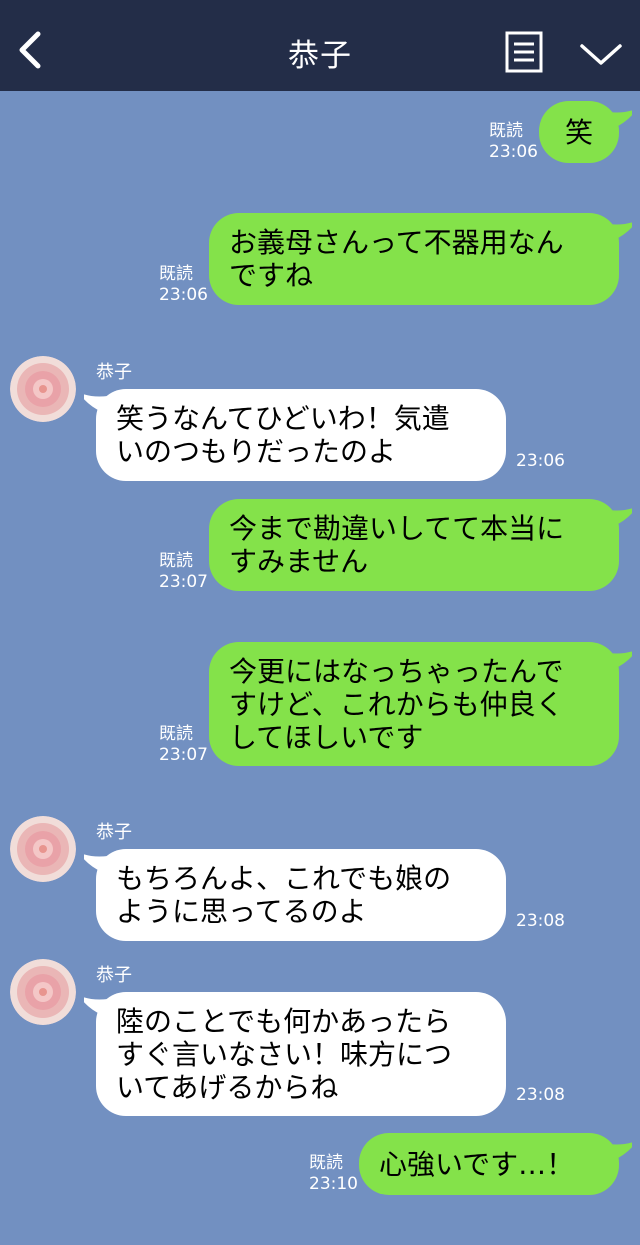 The width and height of the screenshot is (640, 1245). Describe the element at coordinates (524, 52) in the screenshot. I see `notes-icon` at that location.